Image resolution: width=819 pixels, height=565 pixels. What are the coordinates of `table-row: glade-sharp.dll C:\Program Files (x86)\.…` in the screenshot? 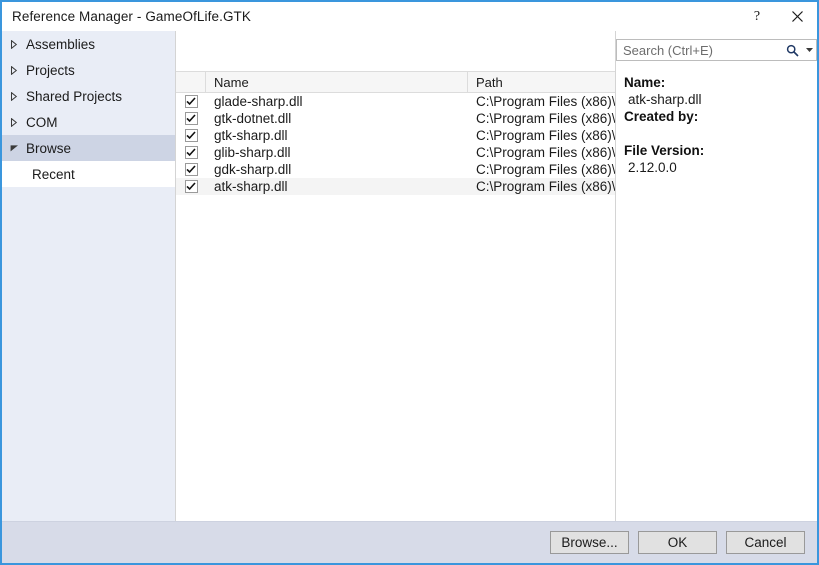 It's located at (395, 101).